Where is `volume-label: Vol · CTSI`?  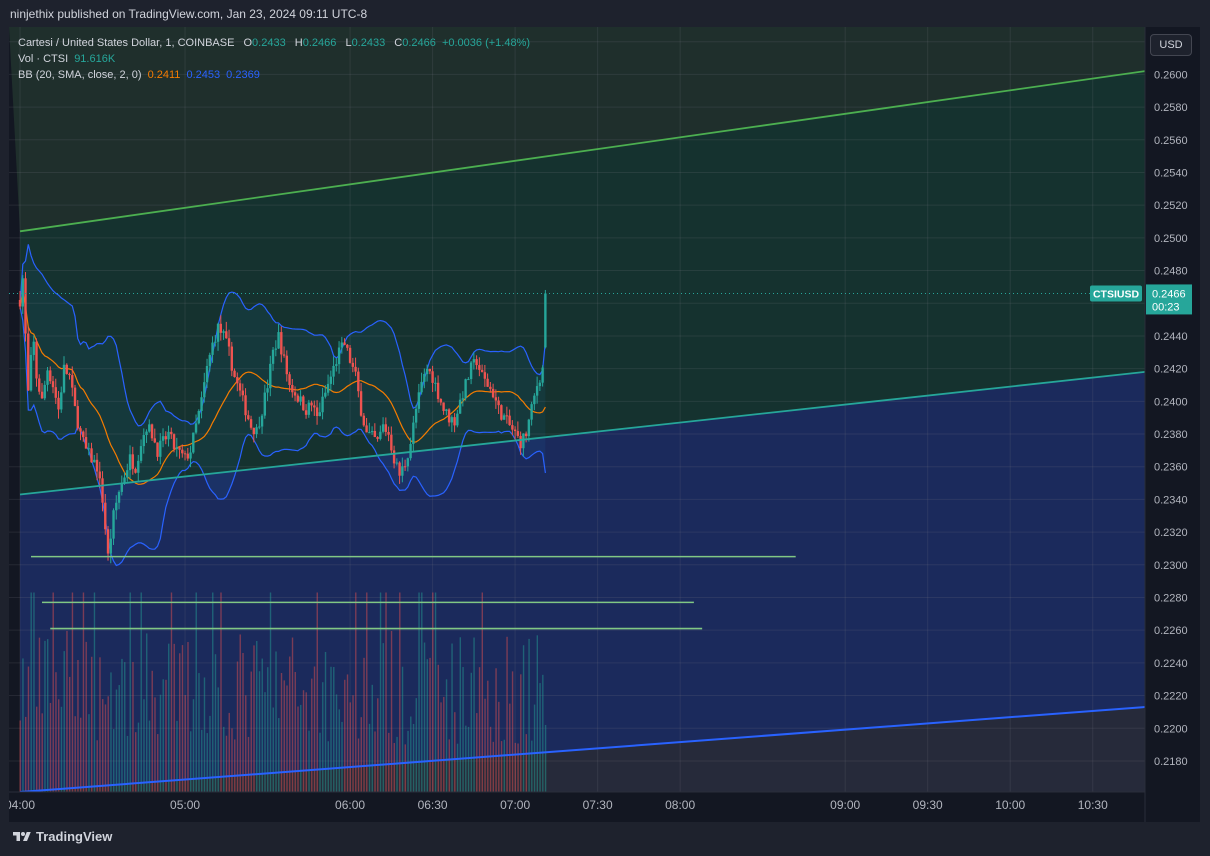 volume-label: Vol · CTSI is located at coordinates (43, 59).